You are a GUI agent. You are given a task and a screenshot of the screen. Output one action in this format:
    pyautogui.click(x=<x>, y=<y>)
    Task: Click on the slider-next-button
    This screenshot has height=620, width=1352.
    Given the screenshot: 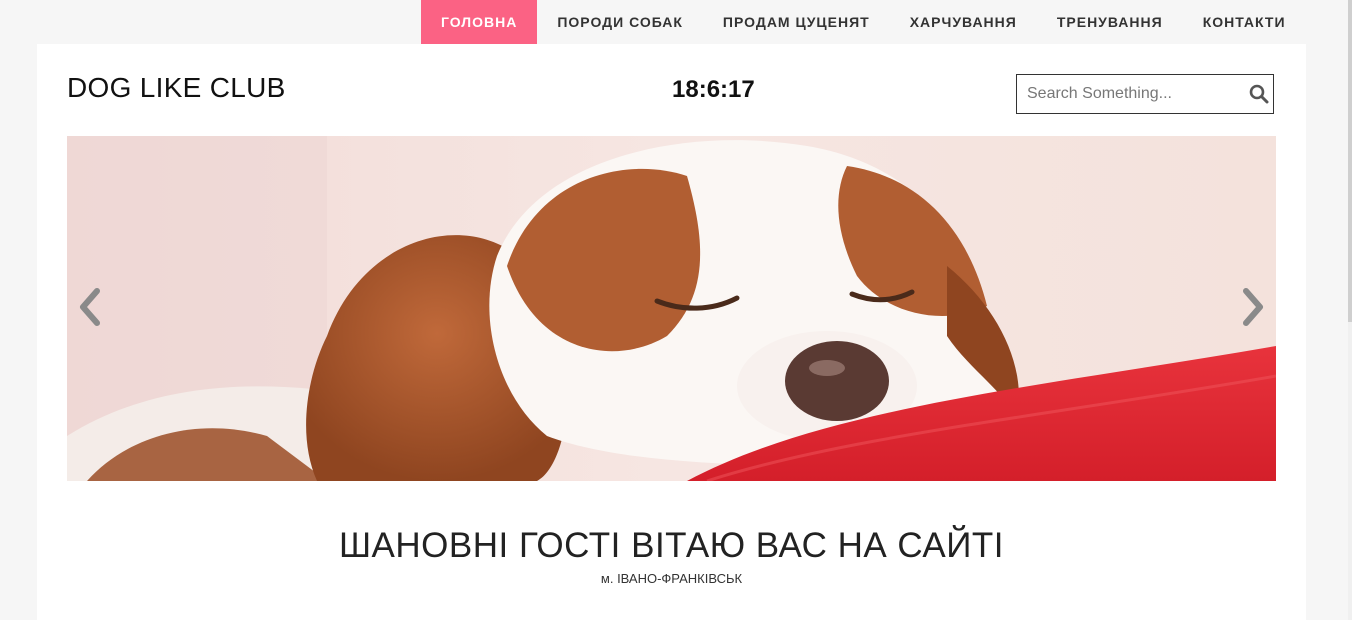 What is the action you would take?
    pyautogui.click(x=1253, y=307)
    